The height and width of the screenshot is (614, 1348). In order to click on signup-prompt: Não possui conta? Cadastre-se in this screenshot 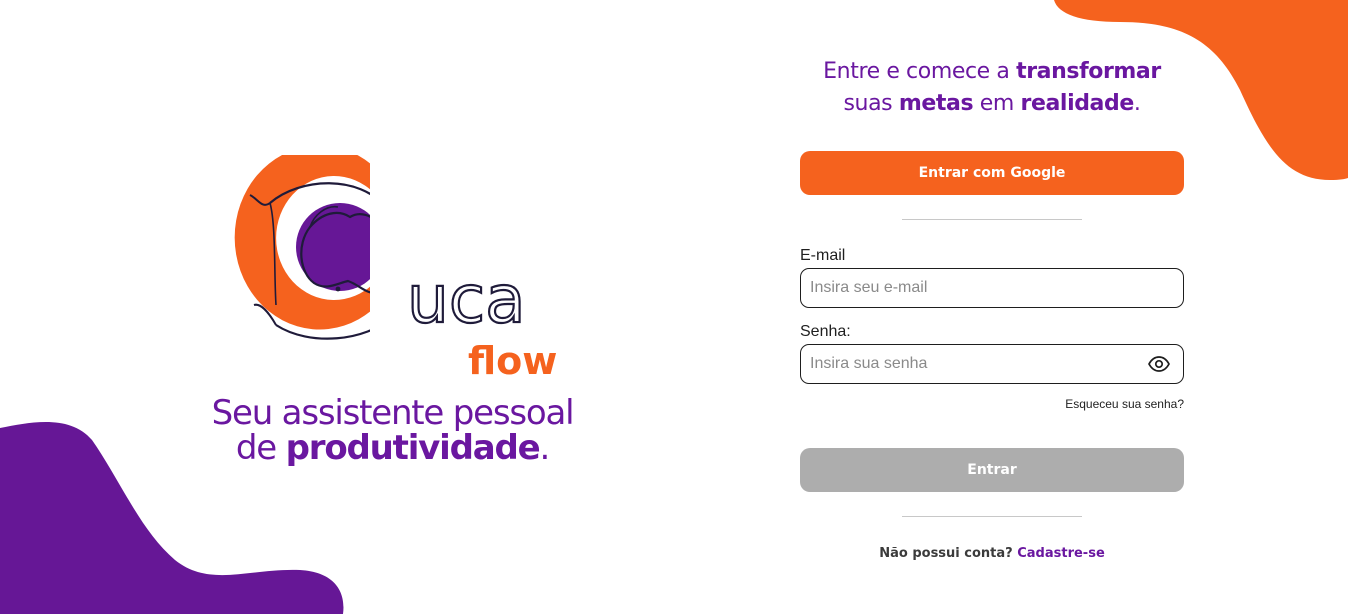, I will do `click(992, 553)`.